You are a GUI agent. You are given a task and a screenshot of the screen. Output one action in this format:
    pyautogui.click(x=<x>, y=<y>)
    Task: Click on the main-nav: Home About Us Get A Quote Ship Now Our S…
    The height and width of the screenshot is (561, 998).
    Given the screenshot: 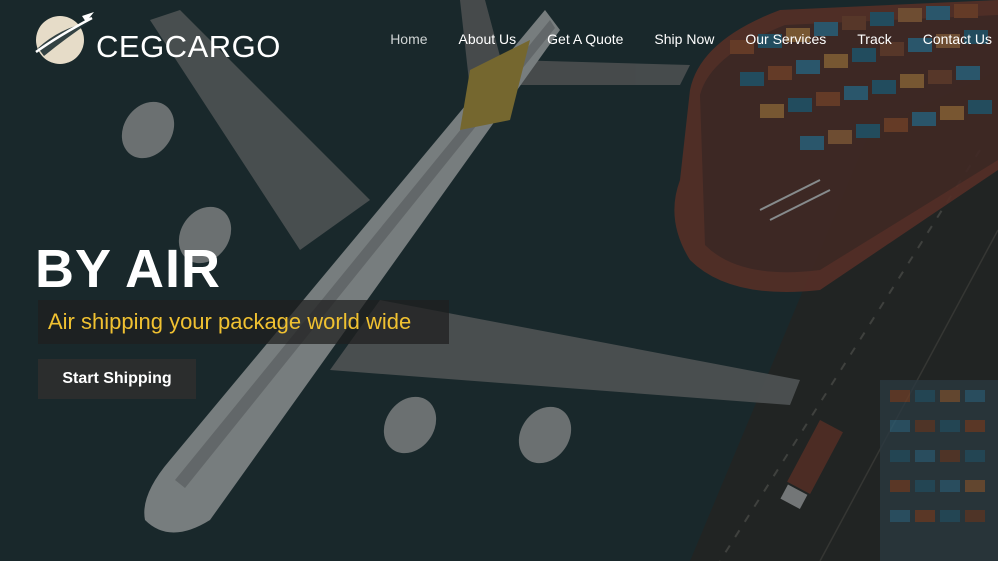 What is the action you would take?
    pyautogui.click(x=675, y=39)
    